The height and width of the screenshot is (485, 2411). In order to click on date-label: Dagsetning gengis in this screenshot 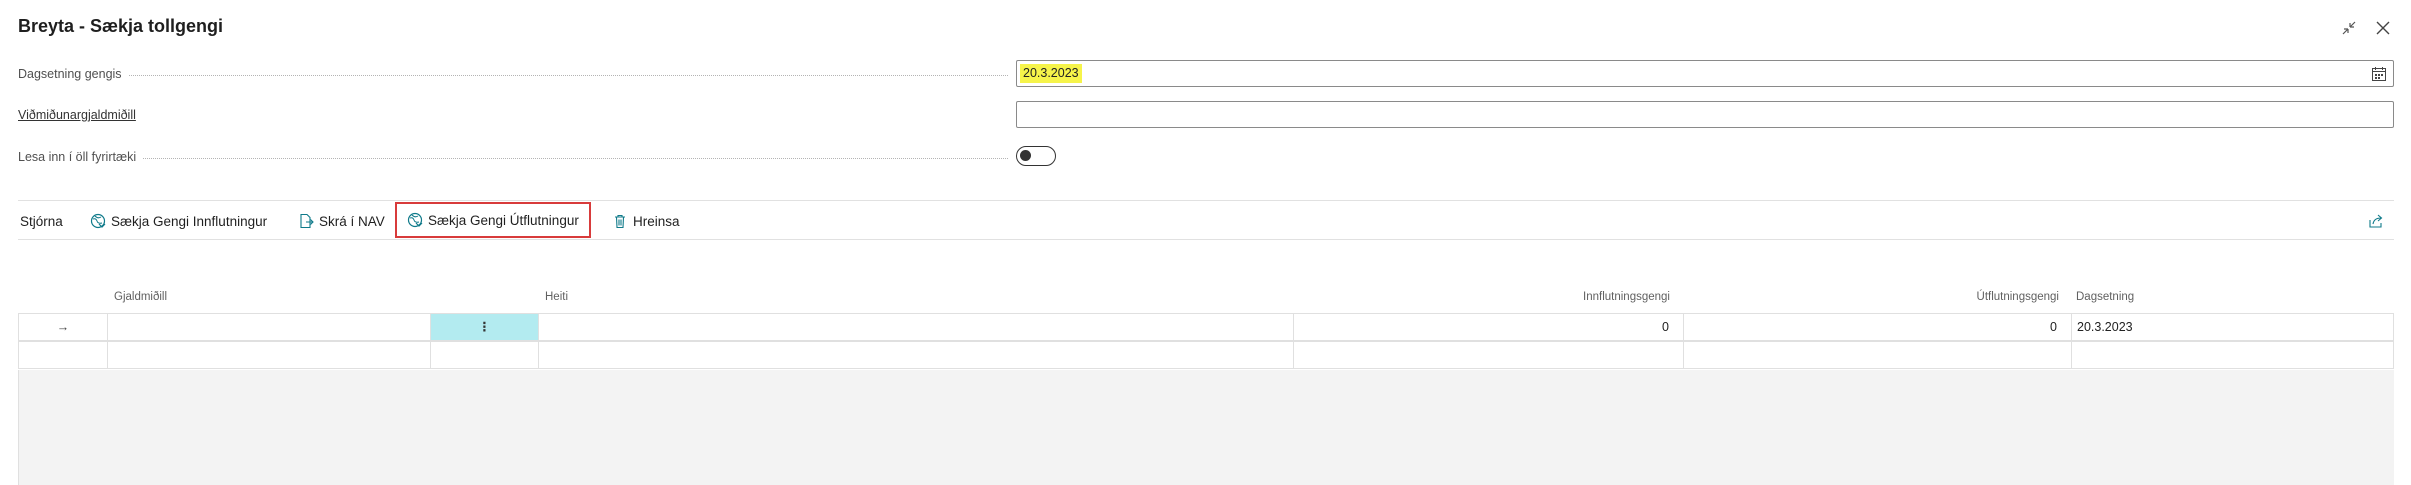, I will do `click(73, 74)`.